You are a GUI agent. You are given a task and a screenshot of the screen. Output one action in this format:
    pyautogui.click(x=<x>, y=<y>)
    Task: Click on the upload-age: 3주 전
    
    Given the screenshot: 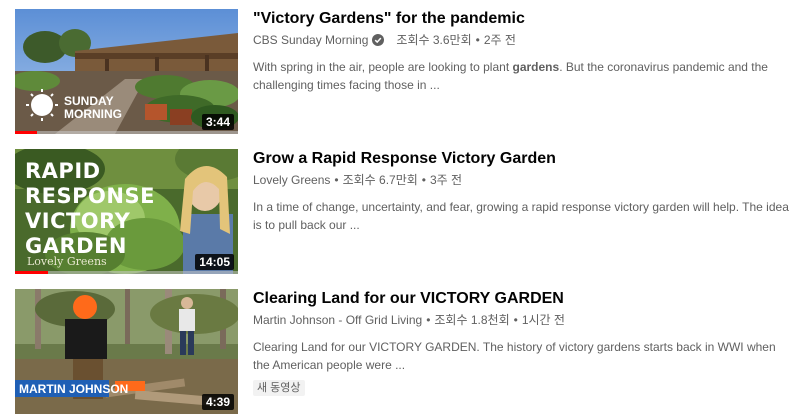 What is the action you would take?
    pyautogui.click(x=446, y=180)
    